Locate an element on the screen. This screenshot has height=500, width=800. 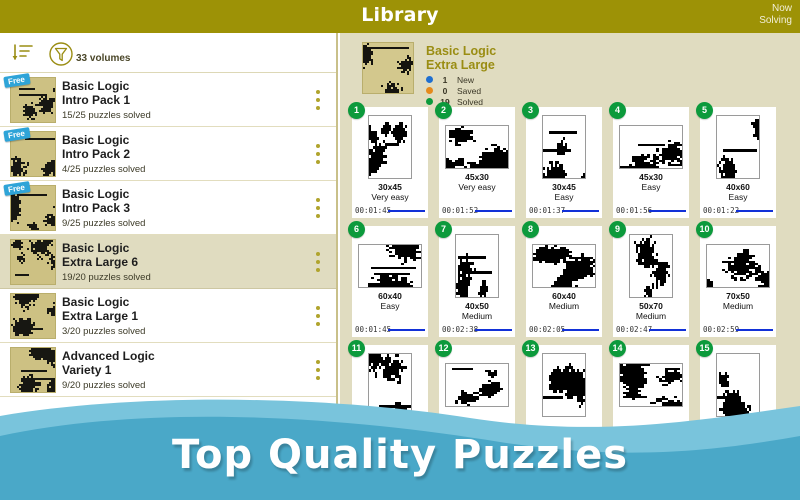
puzzle-card-footer: 00:02:38 is located at coordinates (477, 329).